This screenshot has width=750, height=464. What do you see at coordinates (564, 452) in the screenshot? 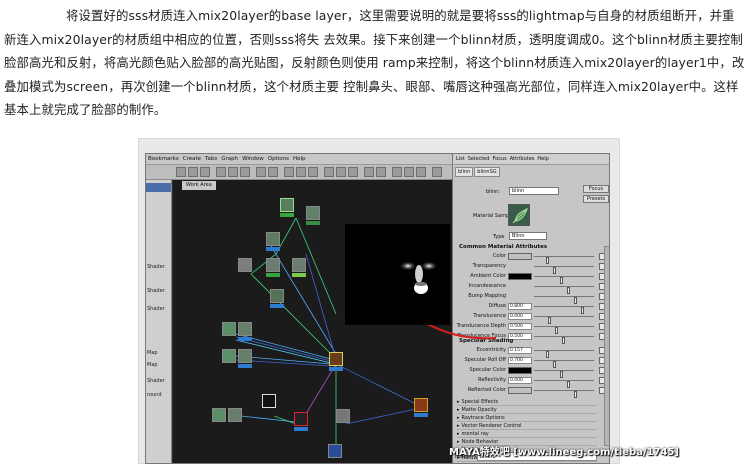
I see `site-watermark: MAYA特效吧 [www.lineeg.com/tieba/1745]` at bounding box center [564, 452].